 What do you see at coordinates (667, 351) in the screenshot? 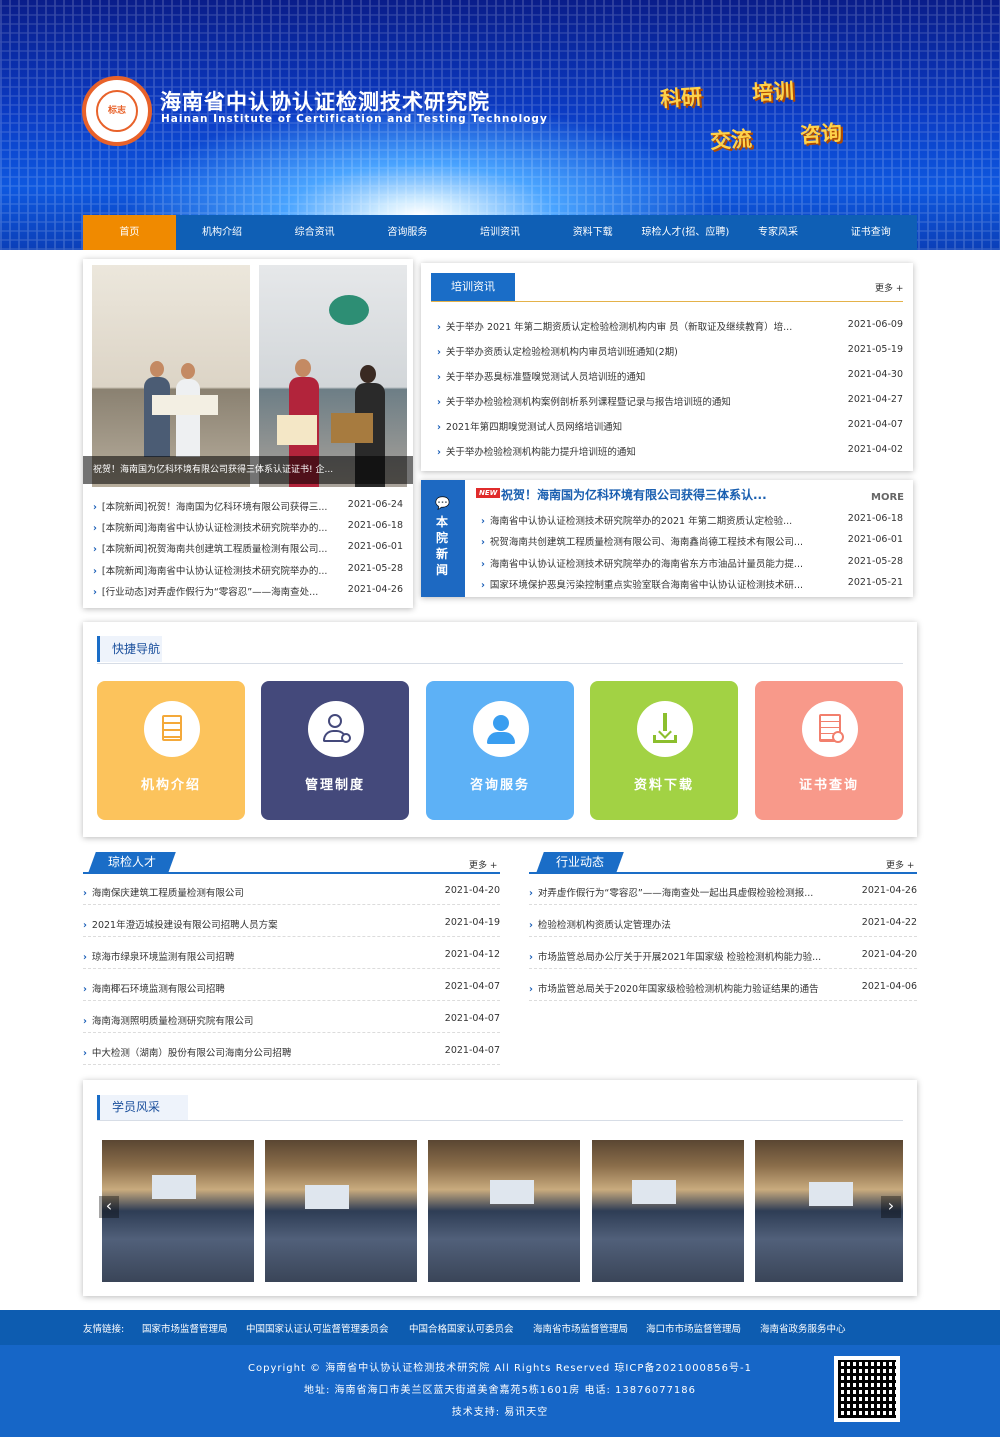
I see `list-item: 关于举办资质认定检验检测机构内审员培训班通知(2期)2021-05-19` at bounding box center [667, 351].